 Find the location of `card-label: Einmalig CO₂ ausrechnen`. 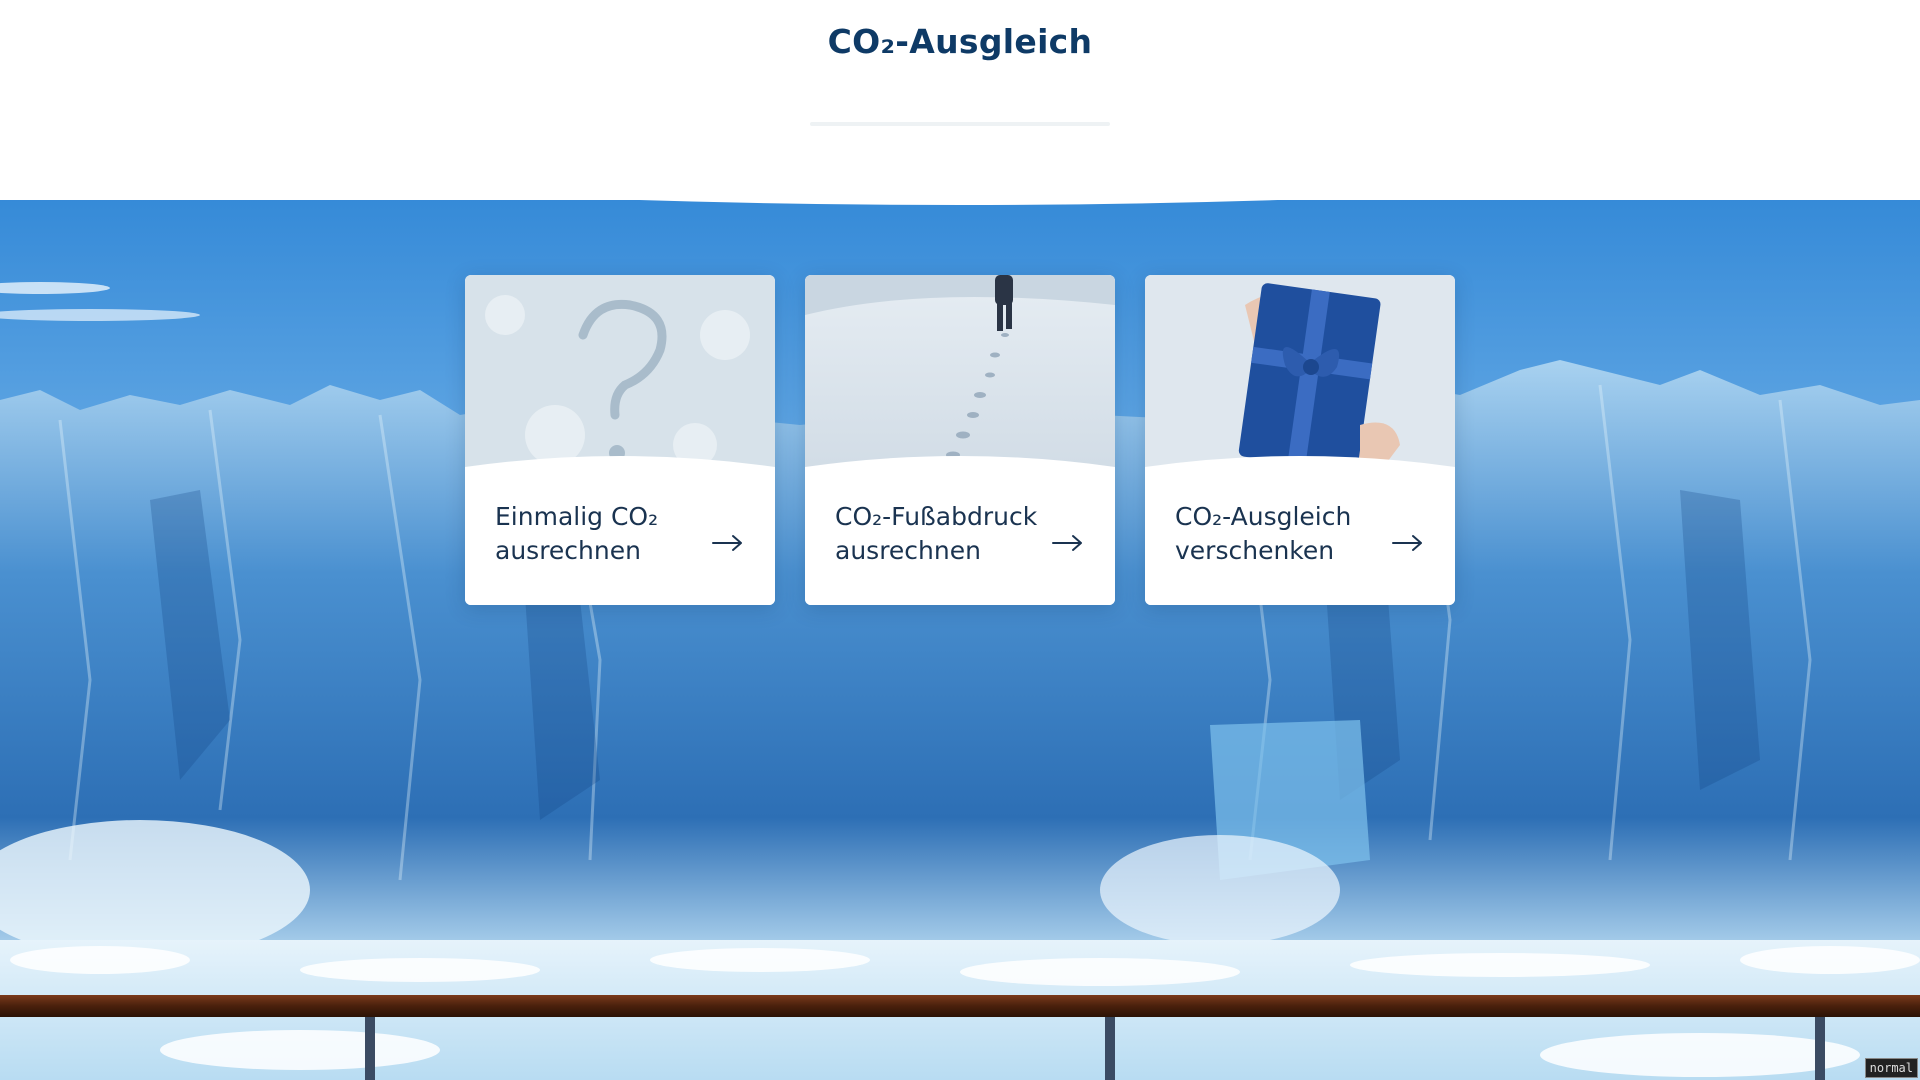

card-label: Einmalig CO₂ ausrechnen is located at coordinates (605, 534).